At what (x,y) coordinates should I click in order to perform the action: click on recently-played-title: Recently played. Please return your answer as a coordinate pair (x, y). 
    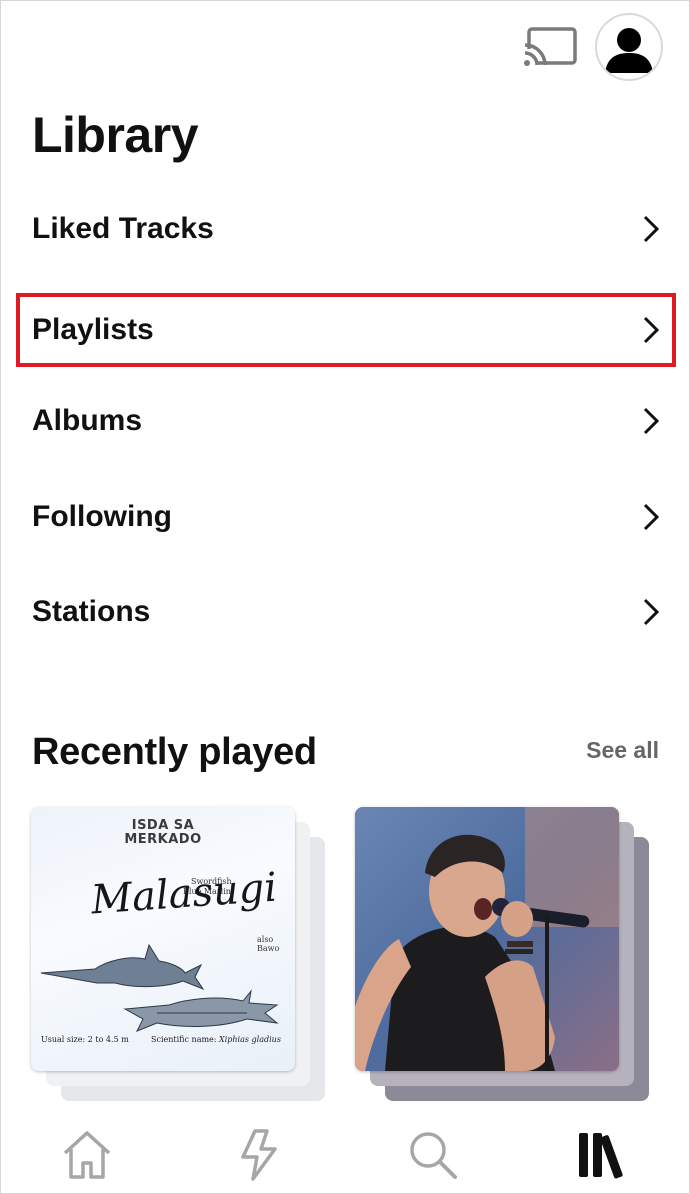
    Looking at the image, I should click on (174, 752).